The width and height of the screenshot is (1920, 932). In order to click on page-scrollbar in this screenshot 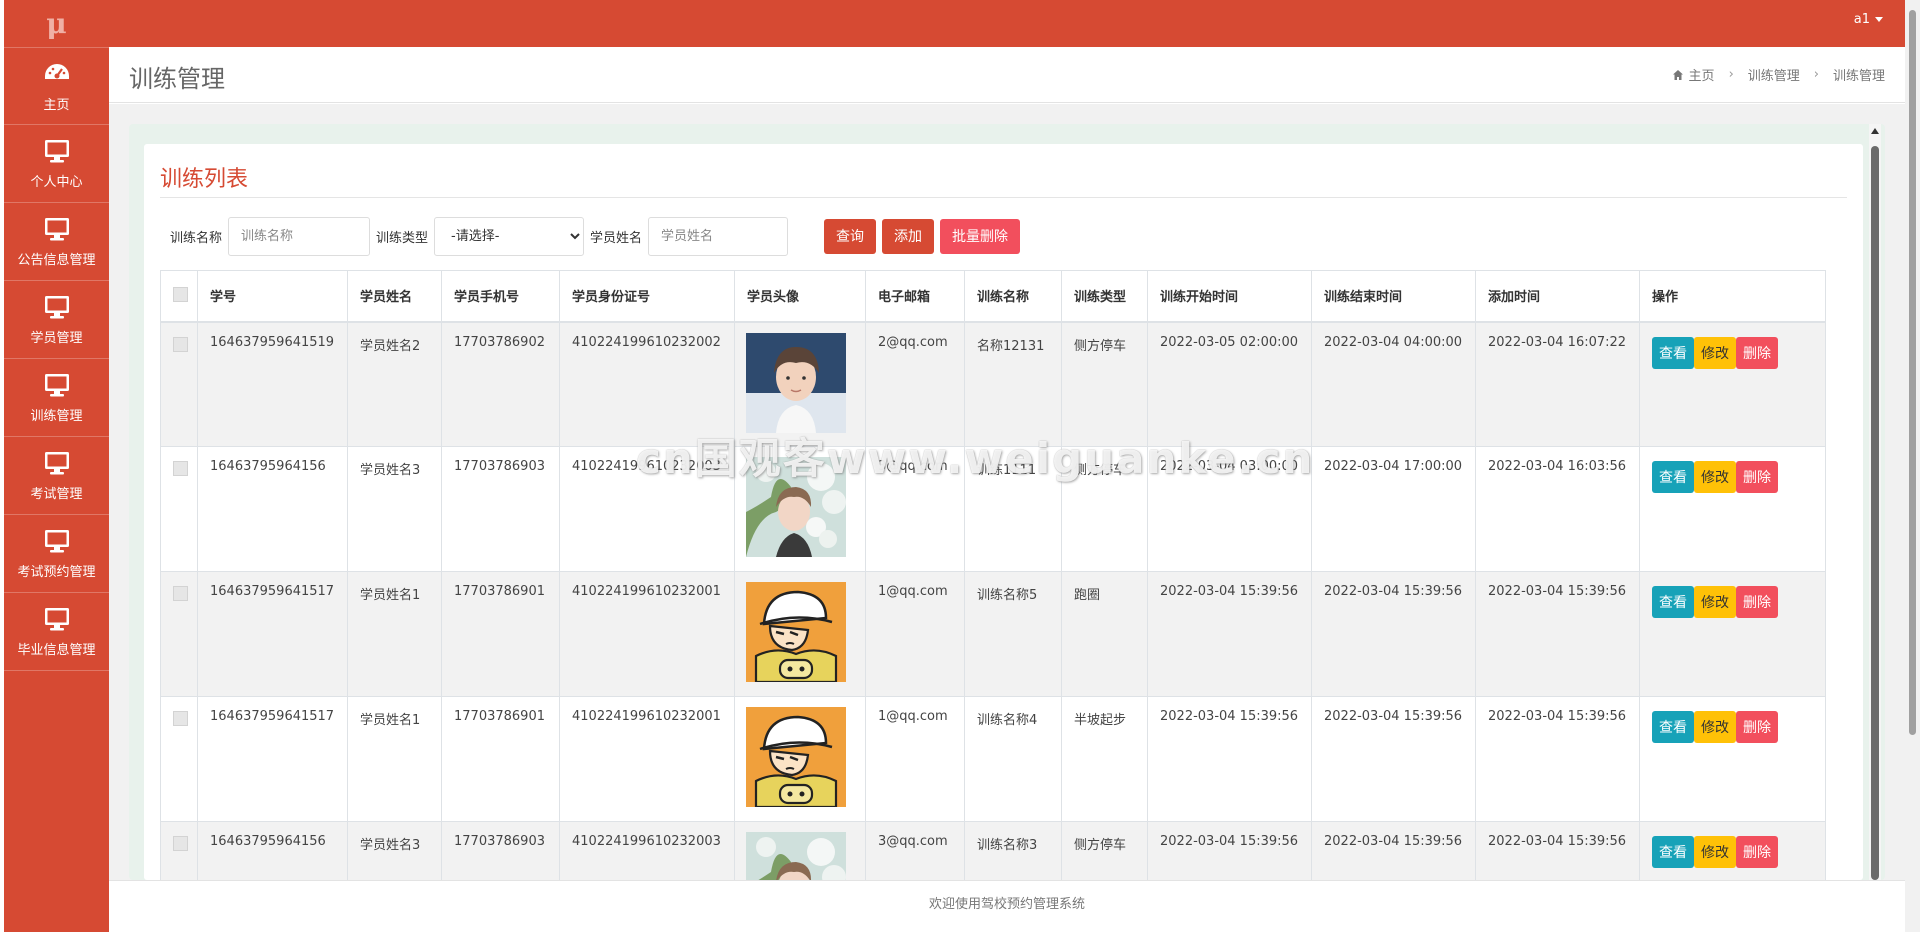, I will do `click(1912, 466)`.